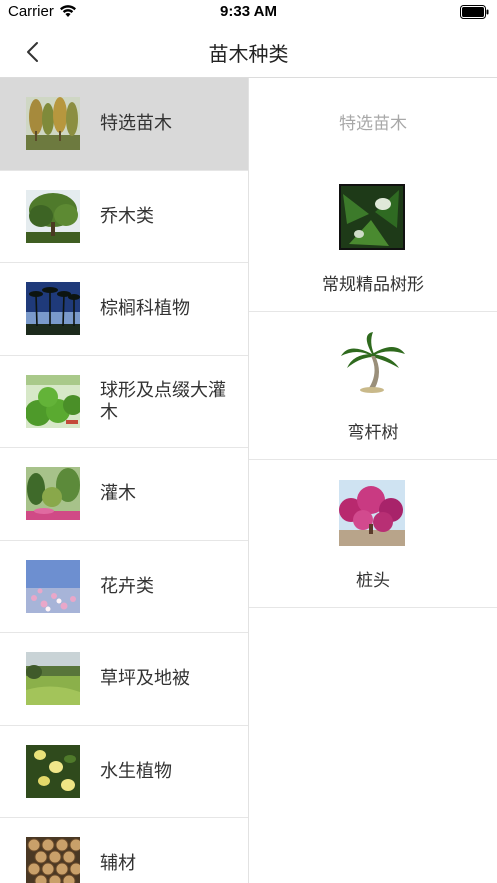 The height and width of the screenshot is (883, 497). I want to click on page-title: 苗木种类, so click(248, 54).